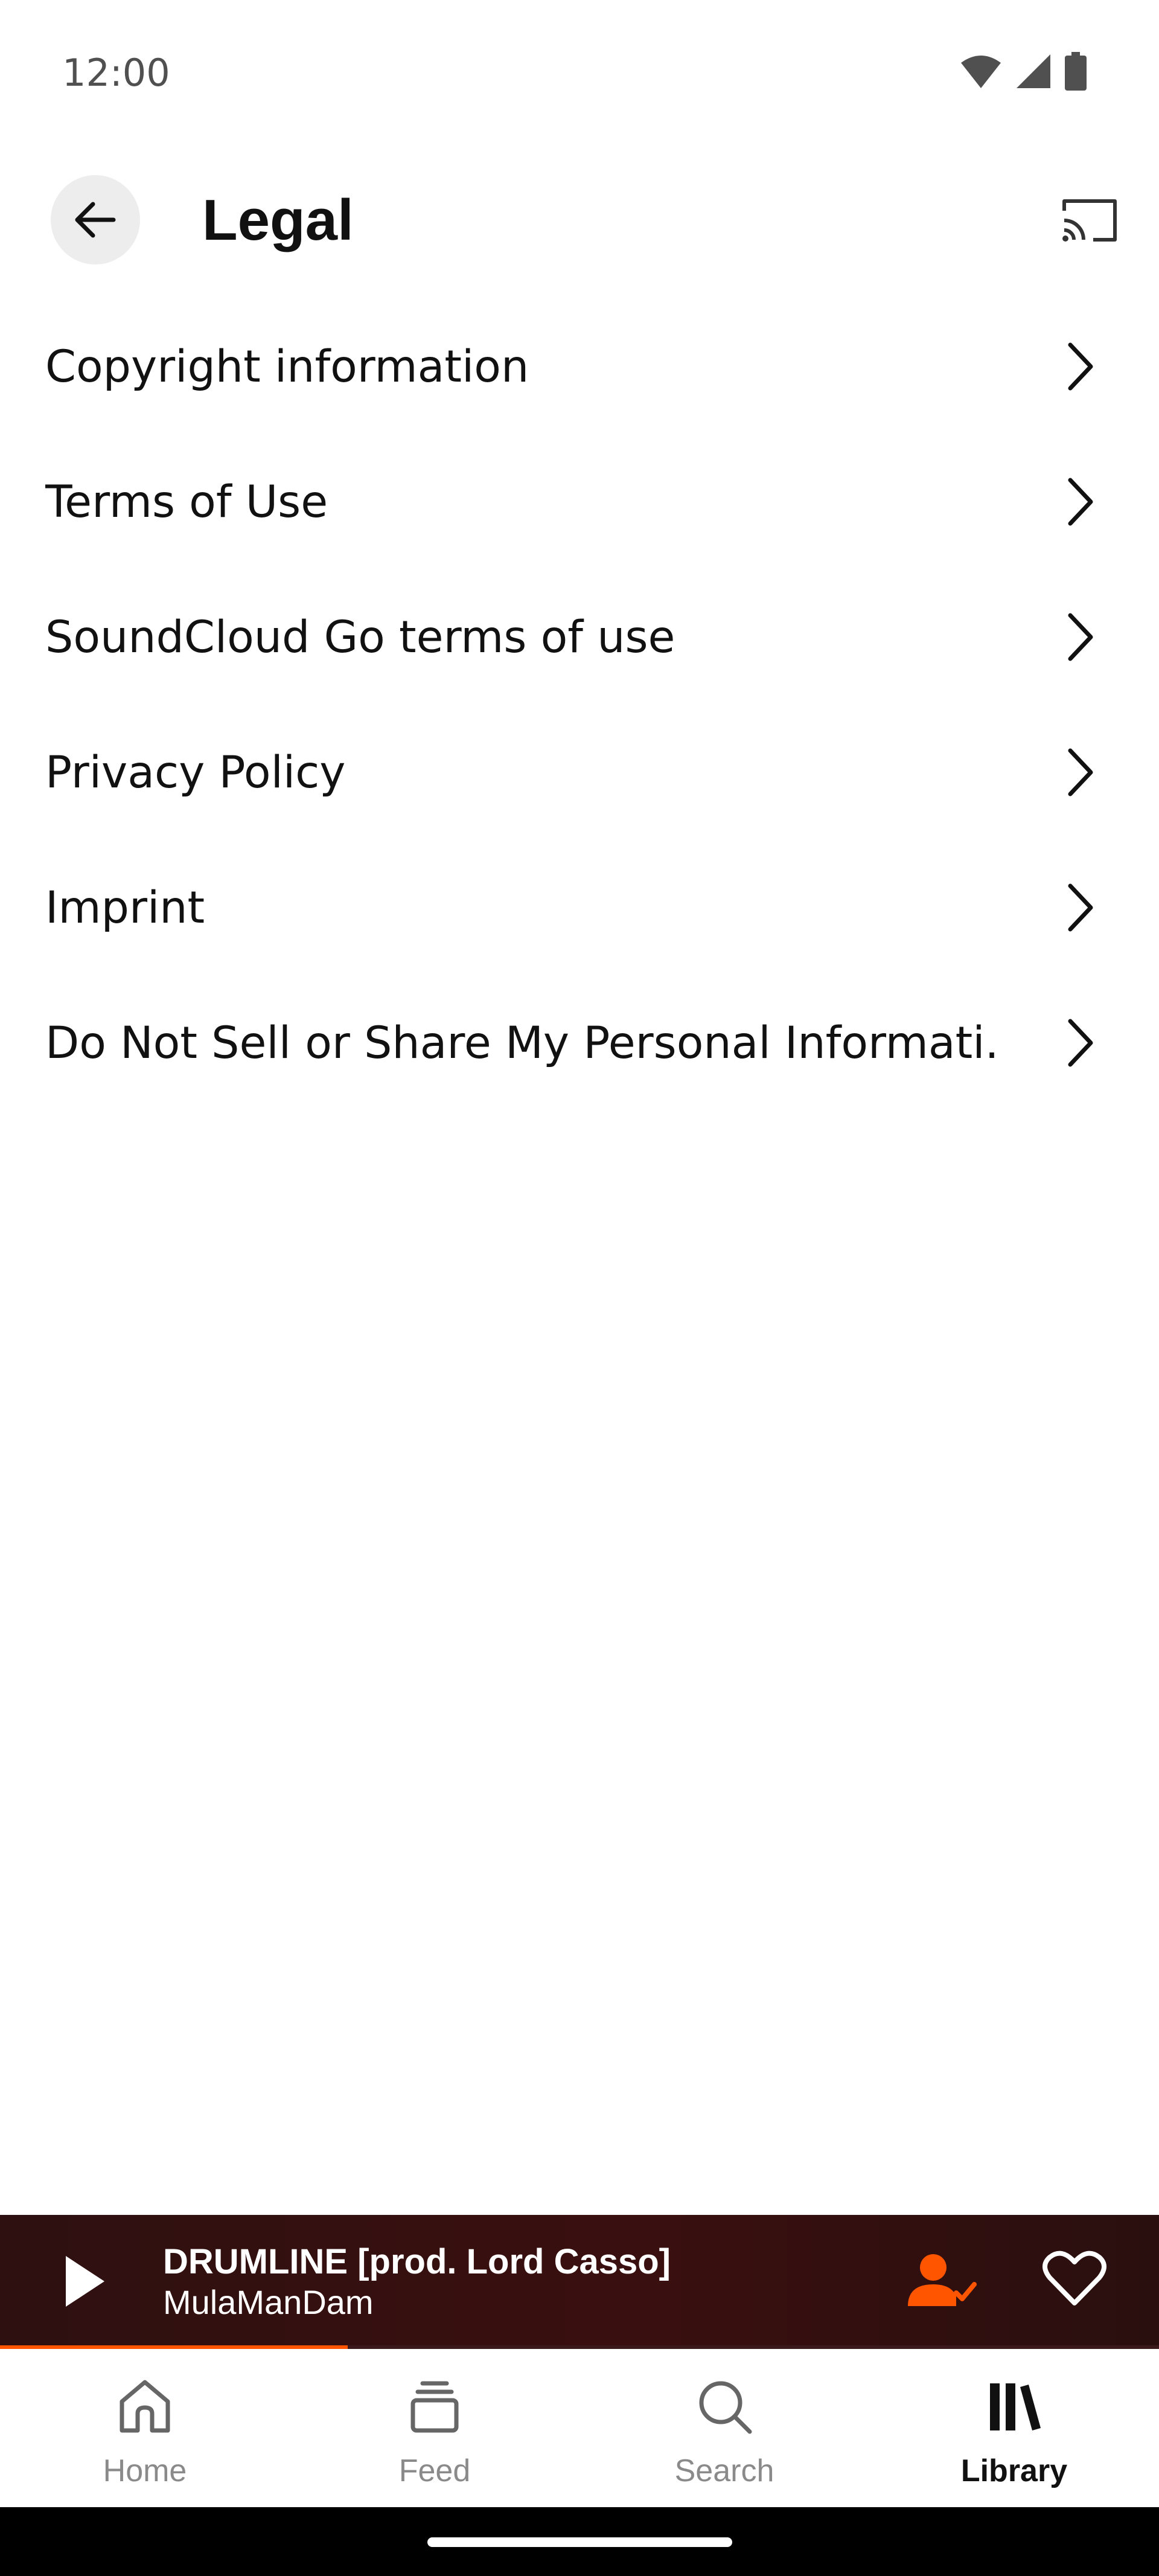 The image size is (1159, 2576). Describe the element at coordinates (981, 72) in the screenshot. I see `wifi-icon` at that location.